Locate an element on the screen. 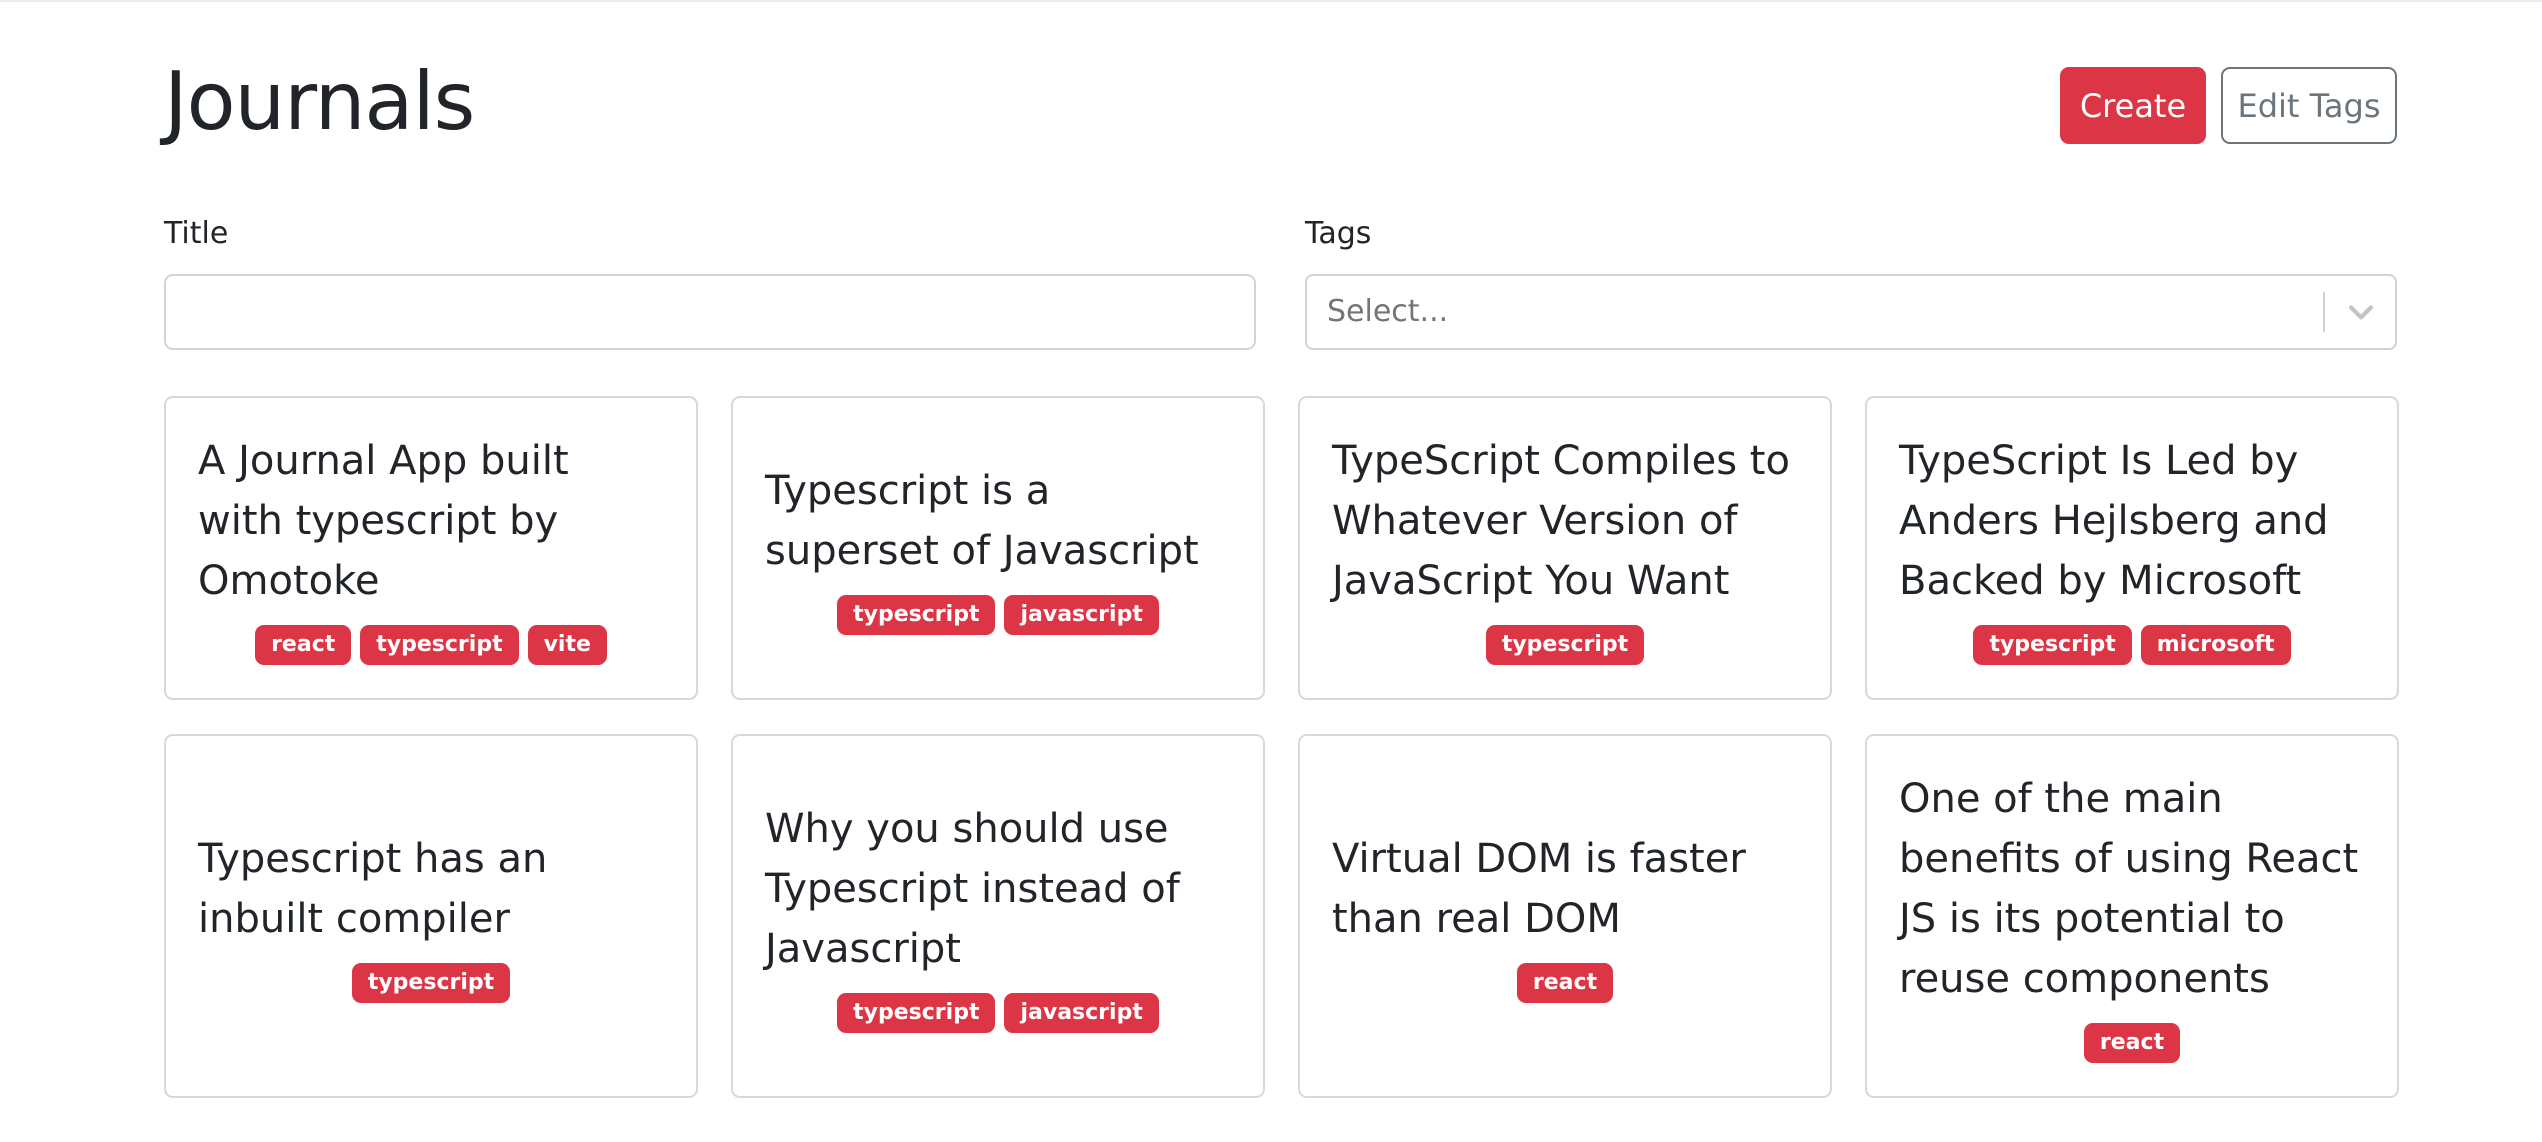 This screenshot has height=1142, width=2542. tags-label: Tags is located at coordinates (1338, 233).